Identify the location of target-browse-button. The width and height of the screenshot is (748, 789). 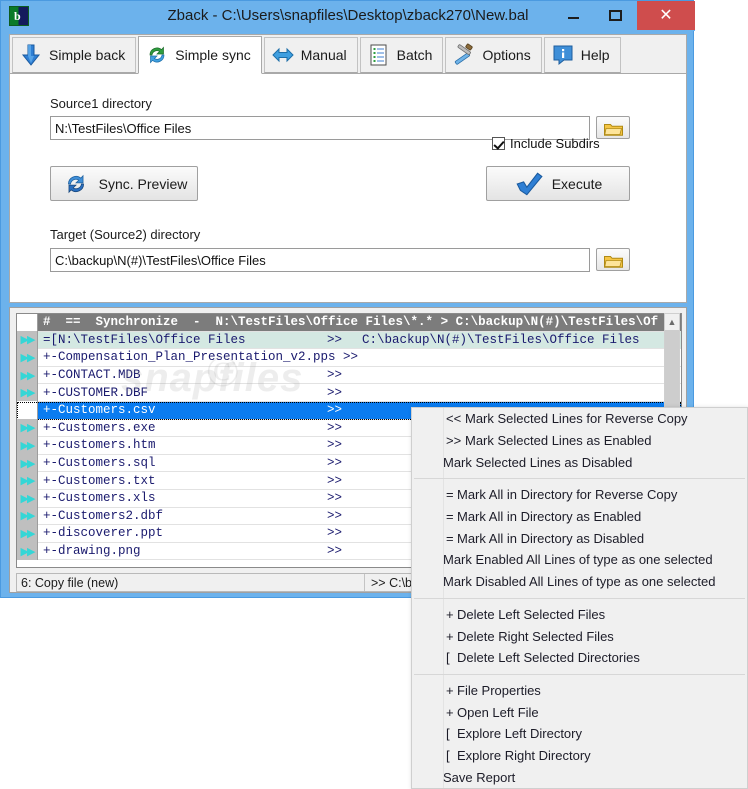
(613, 259).